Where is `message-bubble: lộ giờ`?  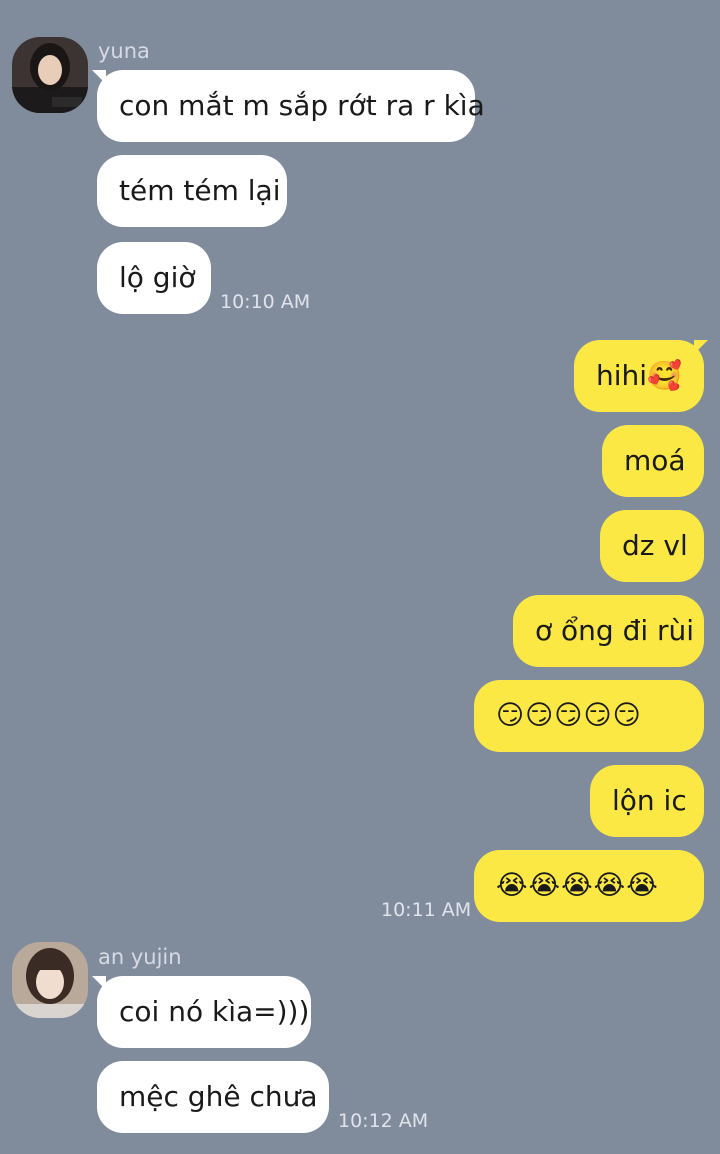
message-bubble: lộ giờ is located at coordinates (154, 278).